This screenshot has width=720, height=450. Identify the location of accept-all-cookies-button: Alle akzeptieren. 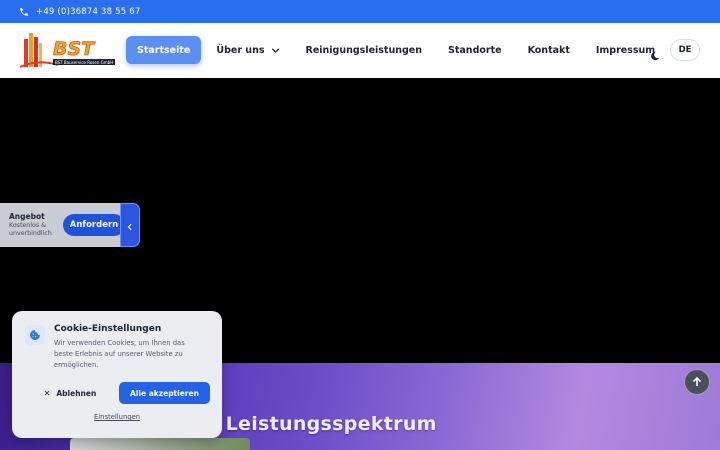
(164, 393).